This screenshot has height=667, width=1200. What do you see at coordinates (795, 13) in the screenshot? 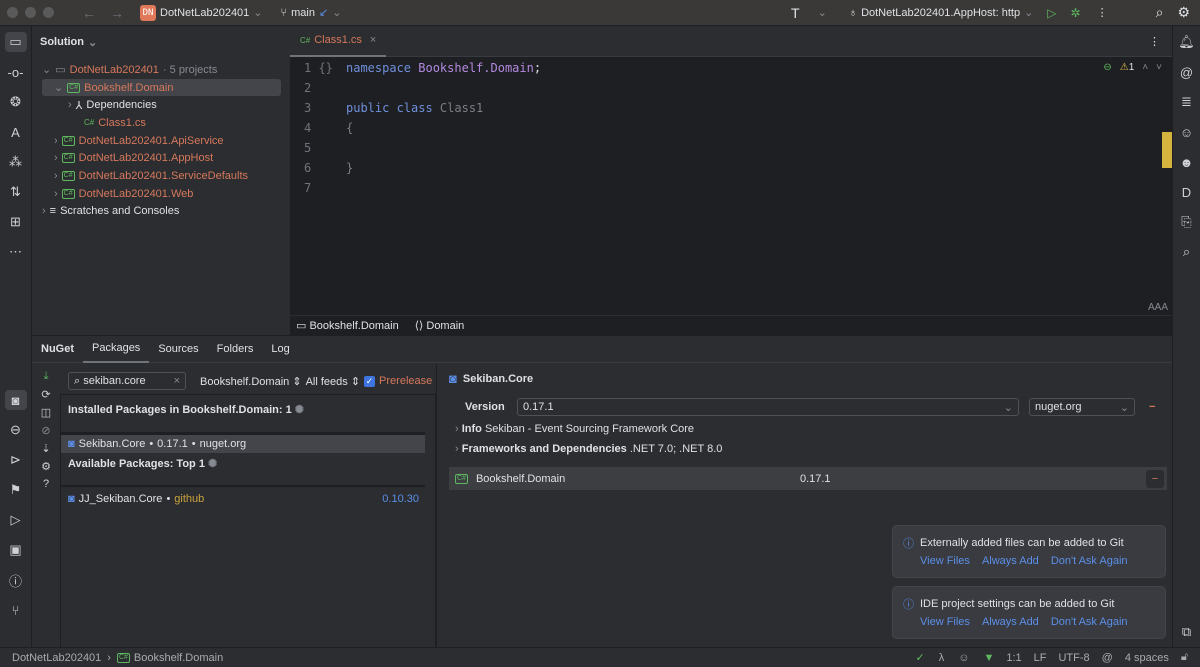
I see `build-icon: T` at bounding box center [795, 13].